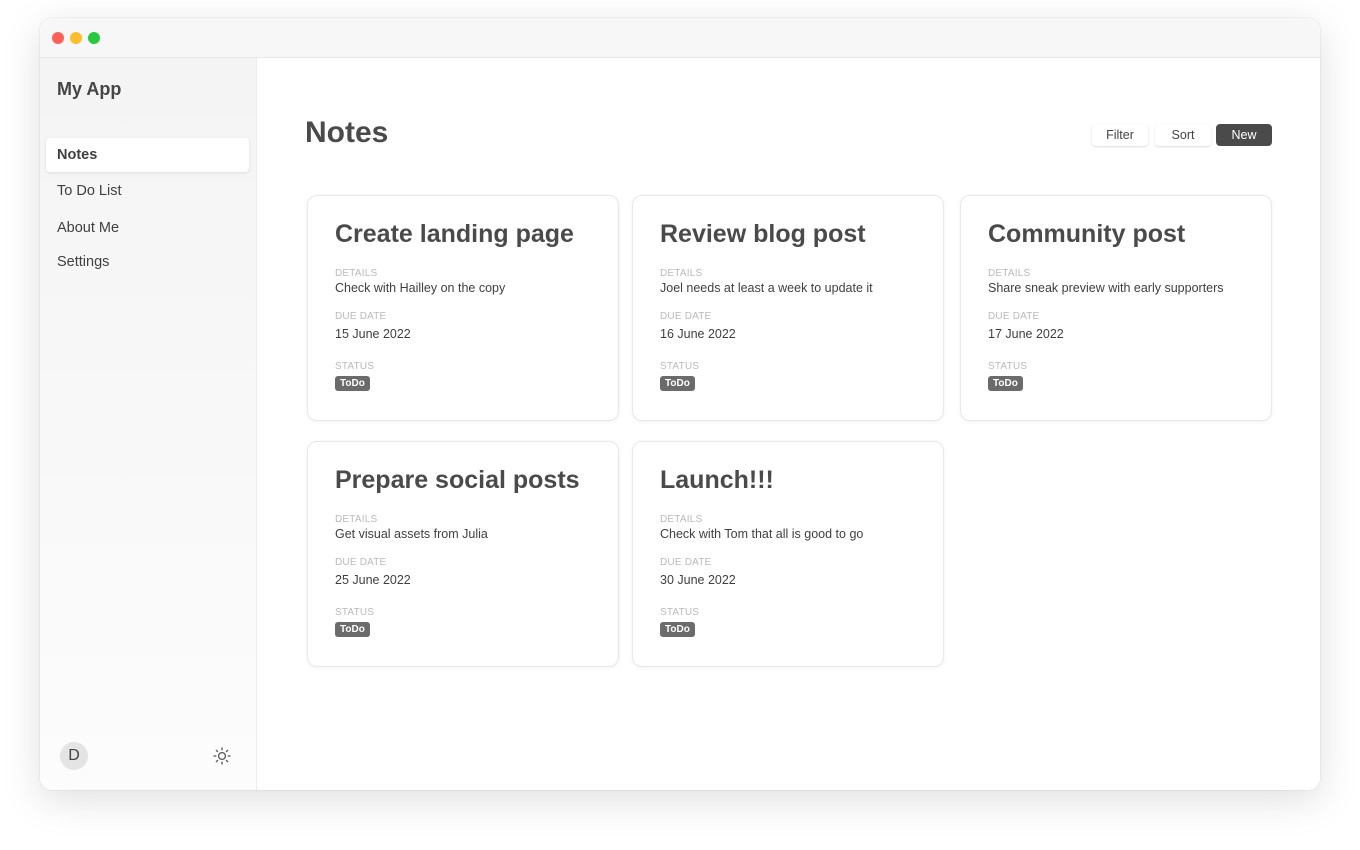 This screenshot has width=1360, height=850. I want to click on title-bar, so click(680, 38).